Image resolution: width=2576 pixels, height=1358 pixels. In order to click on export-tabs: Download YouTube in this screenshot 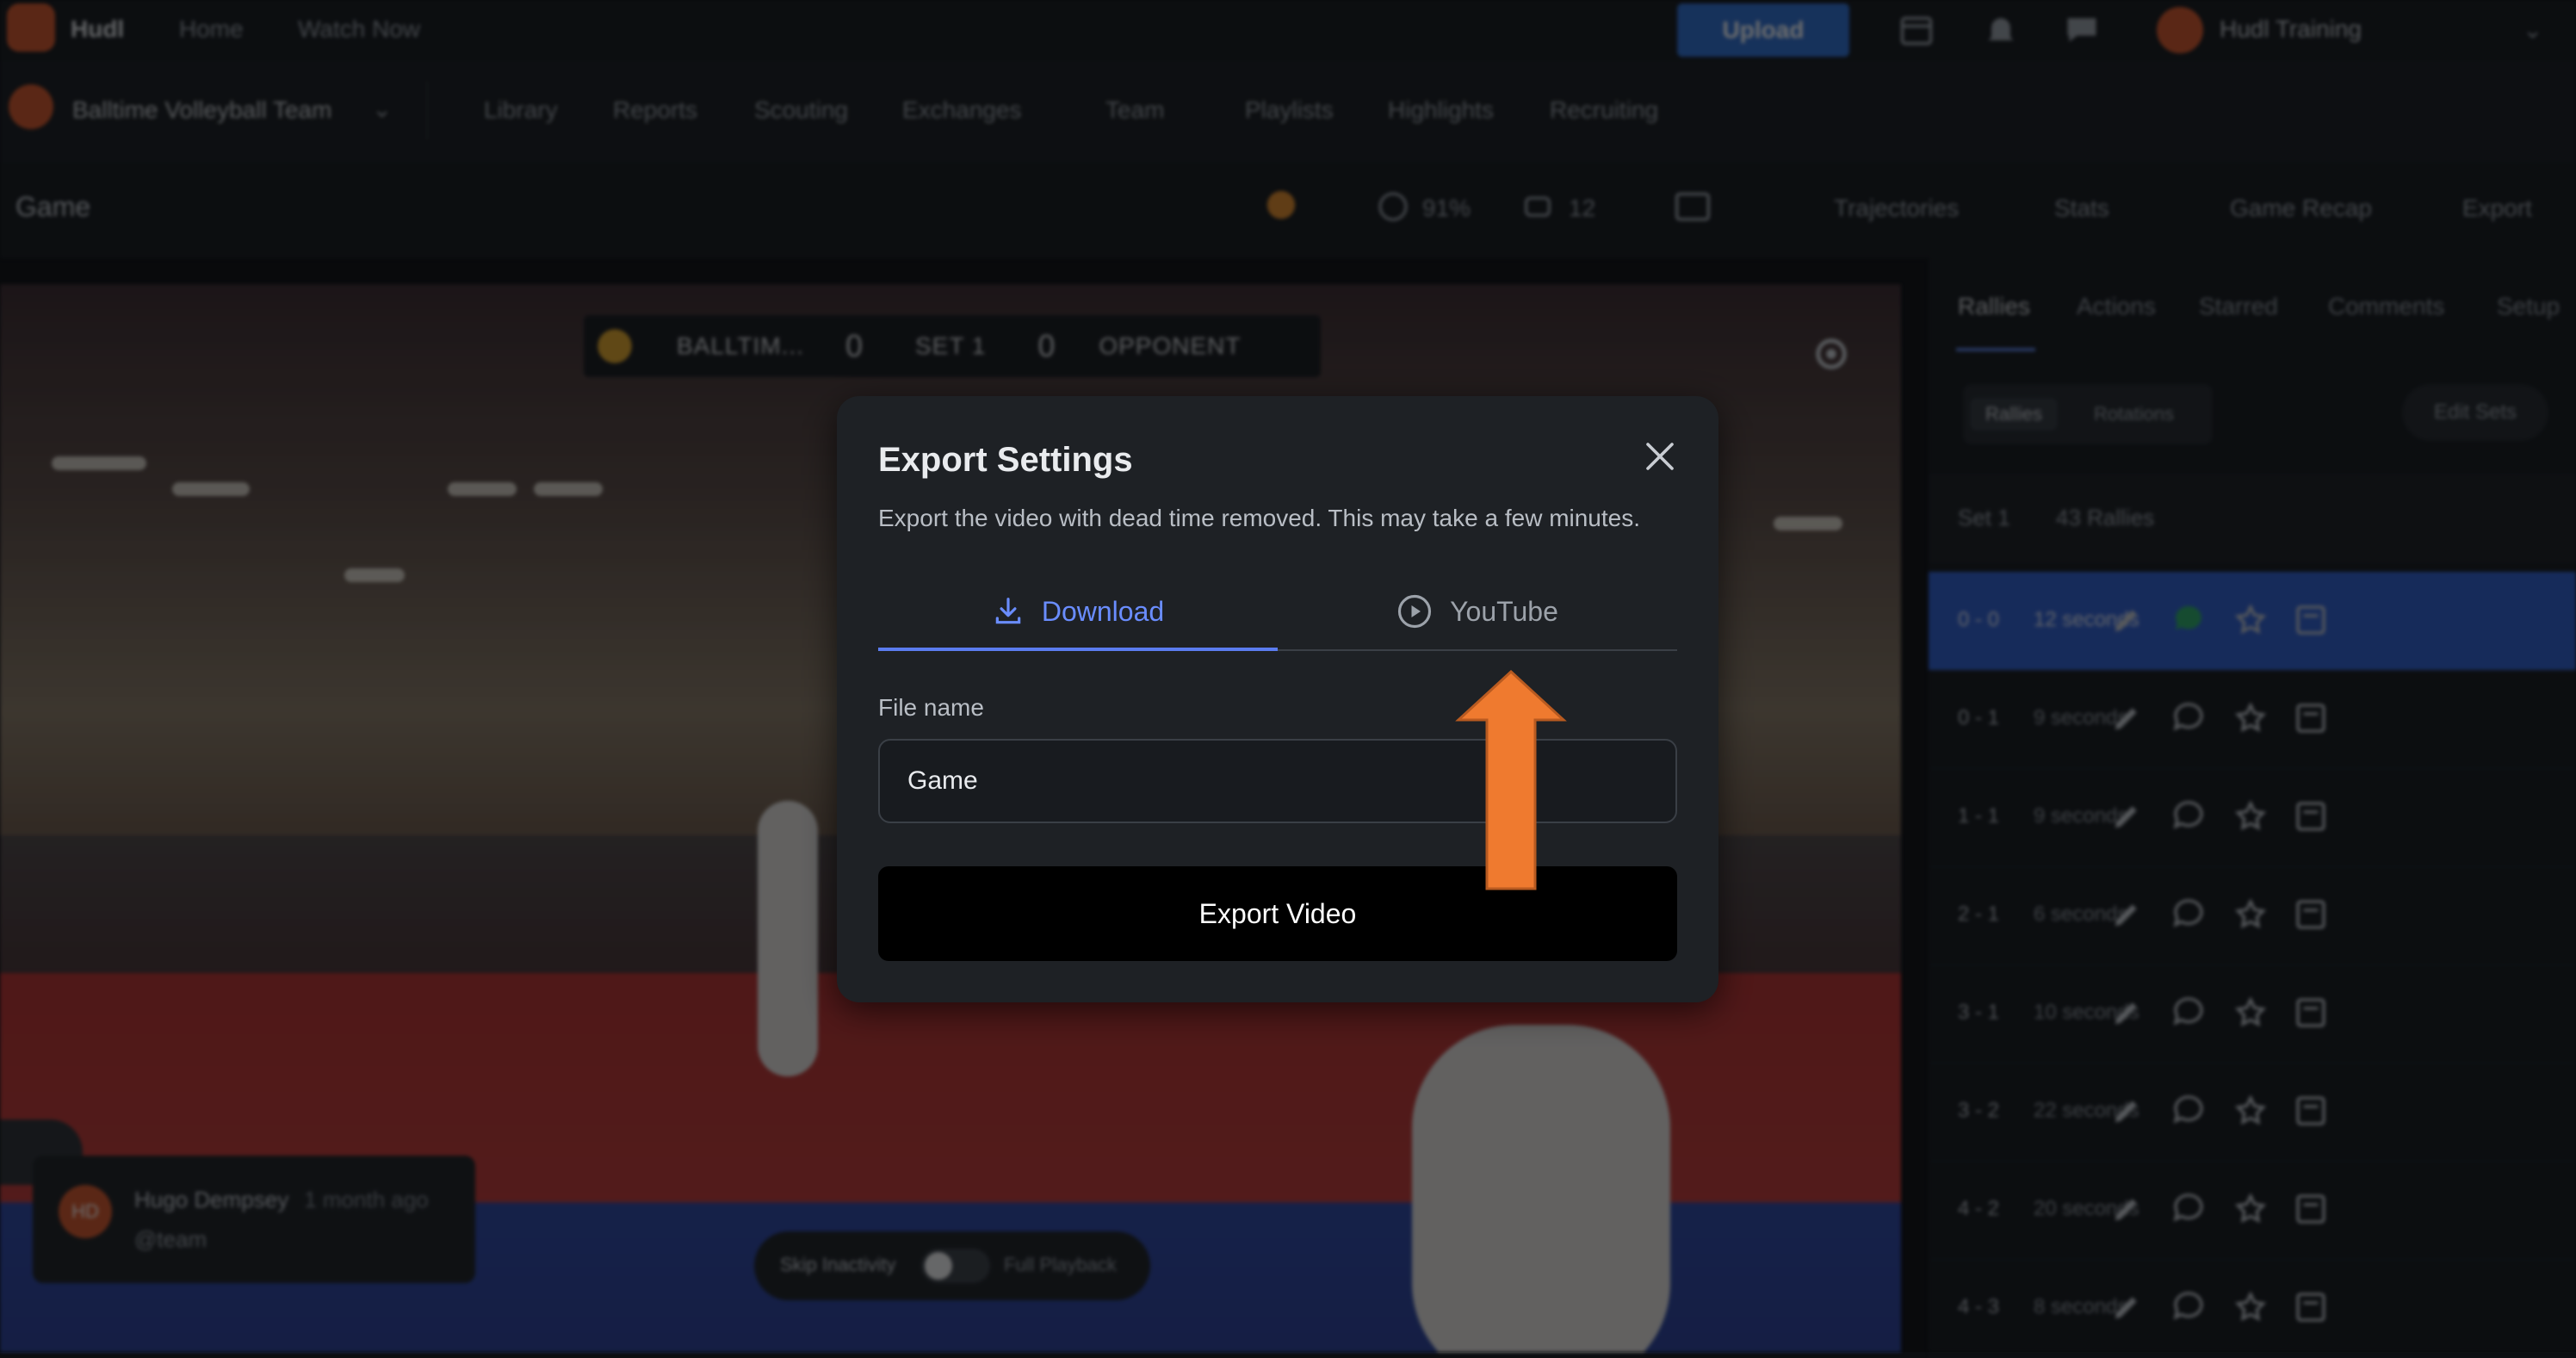, I will do `click(1277, 612)`.